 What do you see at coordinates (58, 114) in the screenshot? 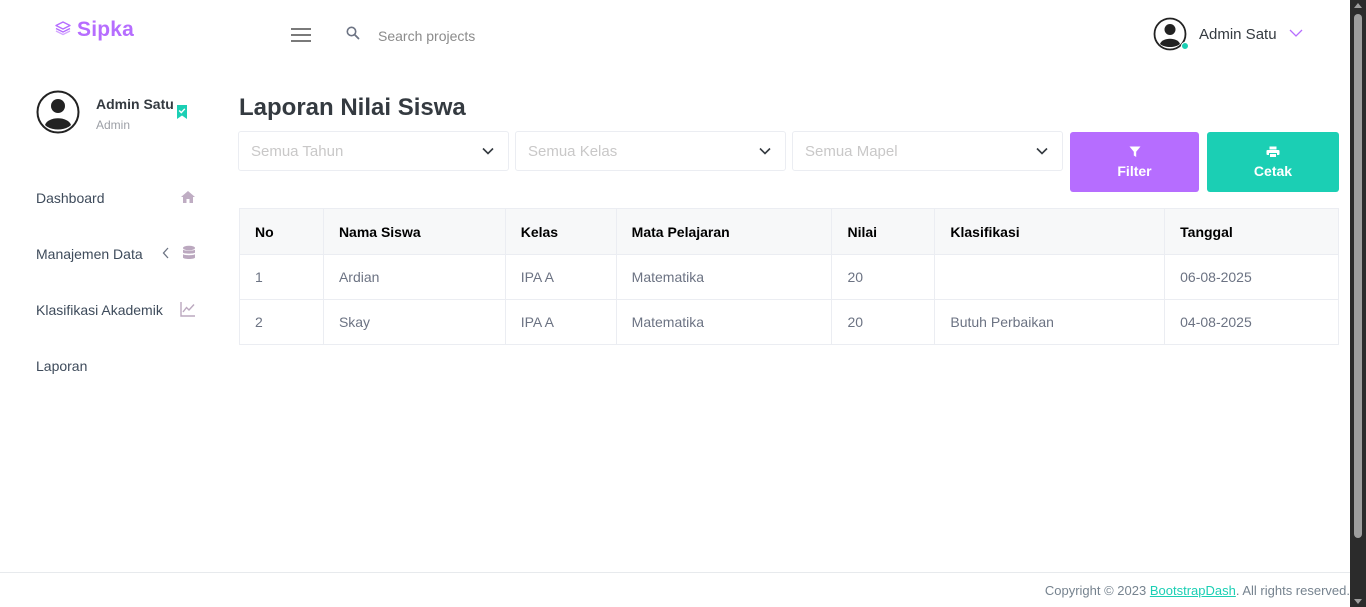
I see `user-avatar-icon` at bounding box center [58, 114].